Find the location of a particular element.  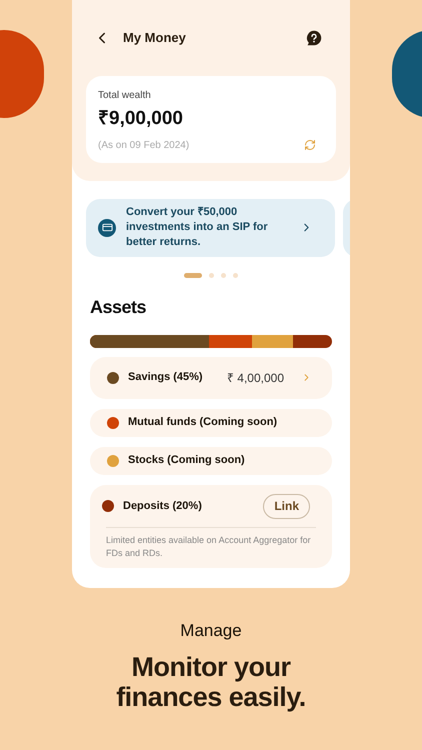

caption-eyebrow: Manage is located at coordinates (211, 631).